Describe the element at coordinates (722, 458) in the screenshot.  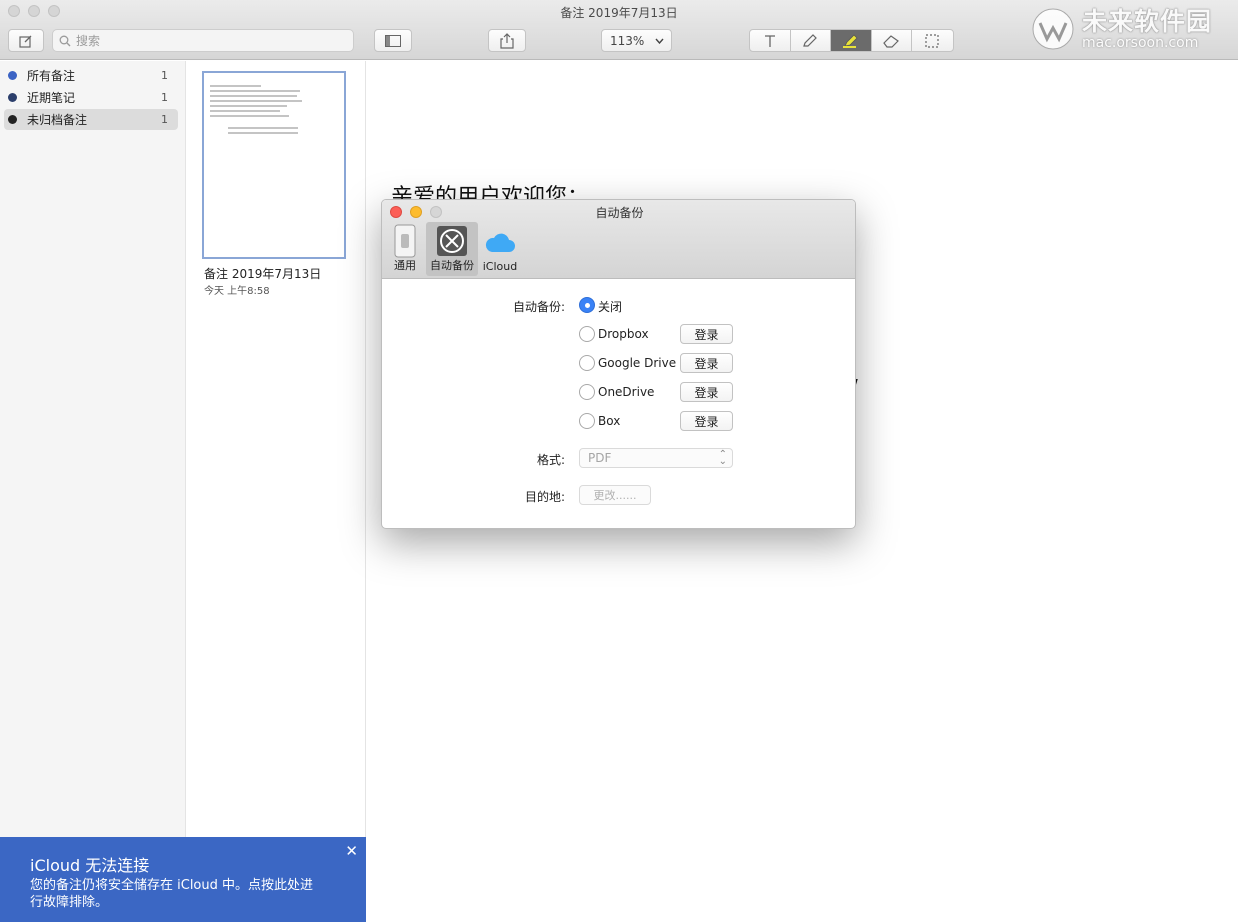
I see `updown-chevron-icon: ⌃ ⌄` at that location.